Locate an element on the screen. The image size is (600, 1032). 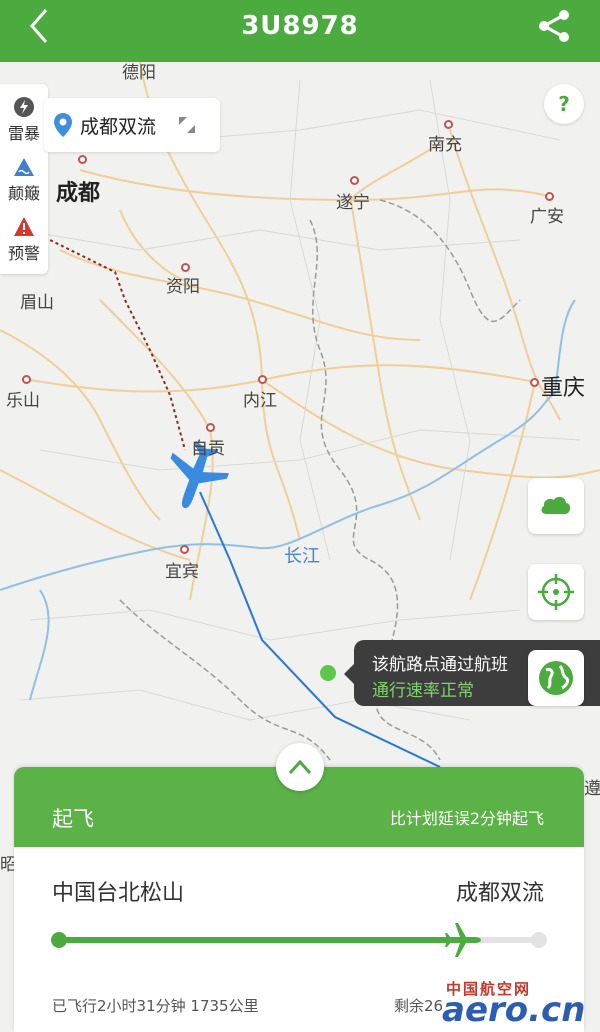
airport-selector: 成都双流 is located at coordinates (132, 125).